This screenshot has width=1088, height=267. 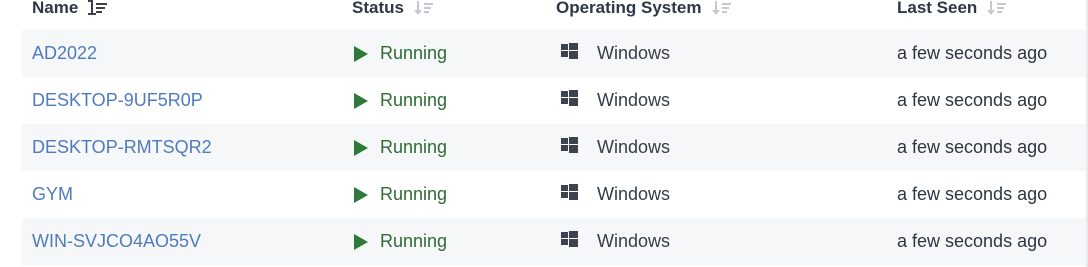 I want to click on host-name-link: WIN-SVJCO4AO55V, so click(x=116, y=241).